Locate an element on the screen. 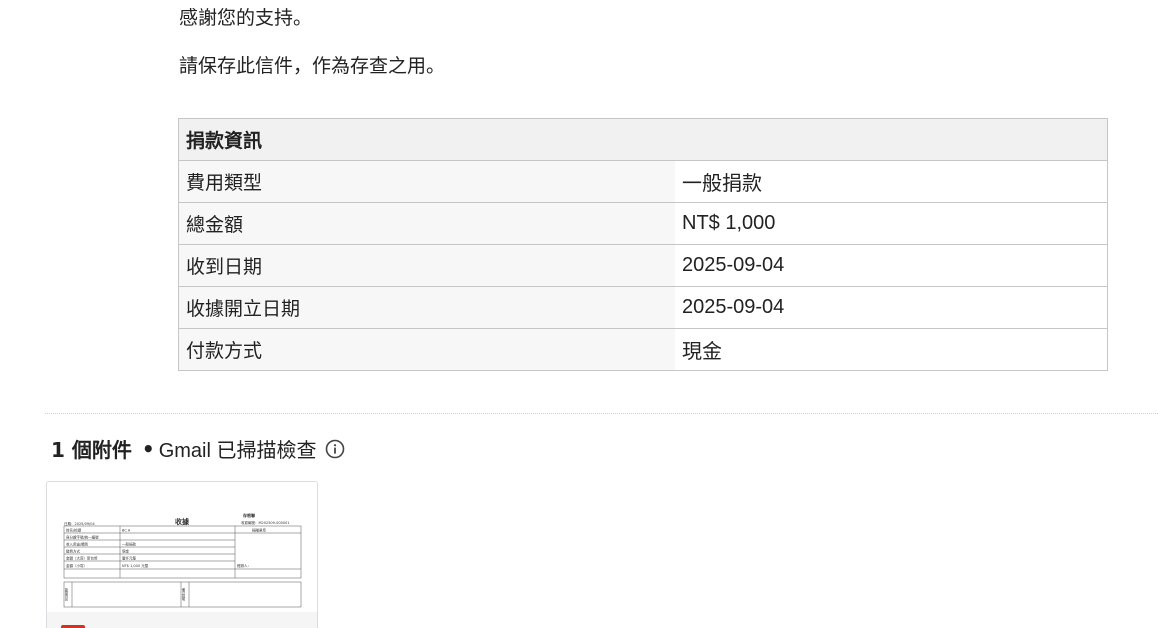 The width and height of the screenshot is (1158, 628). row-value: 現金 is located at coordinates (891, 349).